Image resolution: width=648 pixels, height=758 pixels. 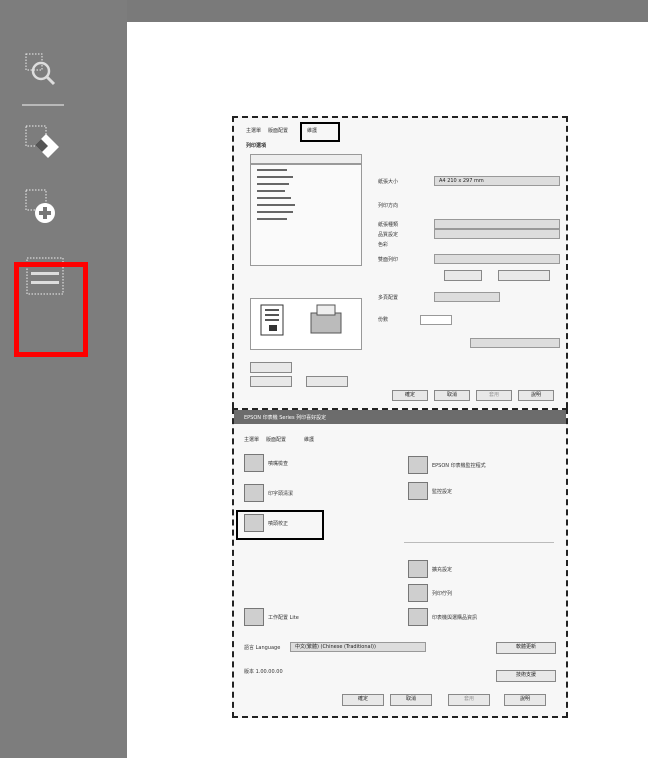 I want to click on status-monitor-icon, so click(x=418, y=465).